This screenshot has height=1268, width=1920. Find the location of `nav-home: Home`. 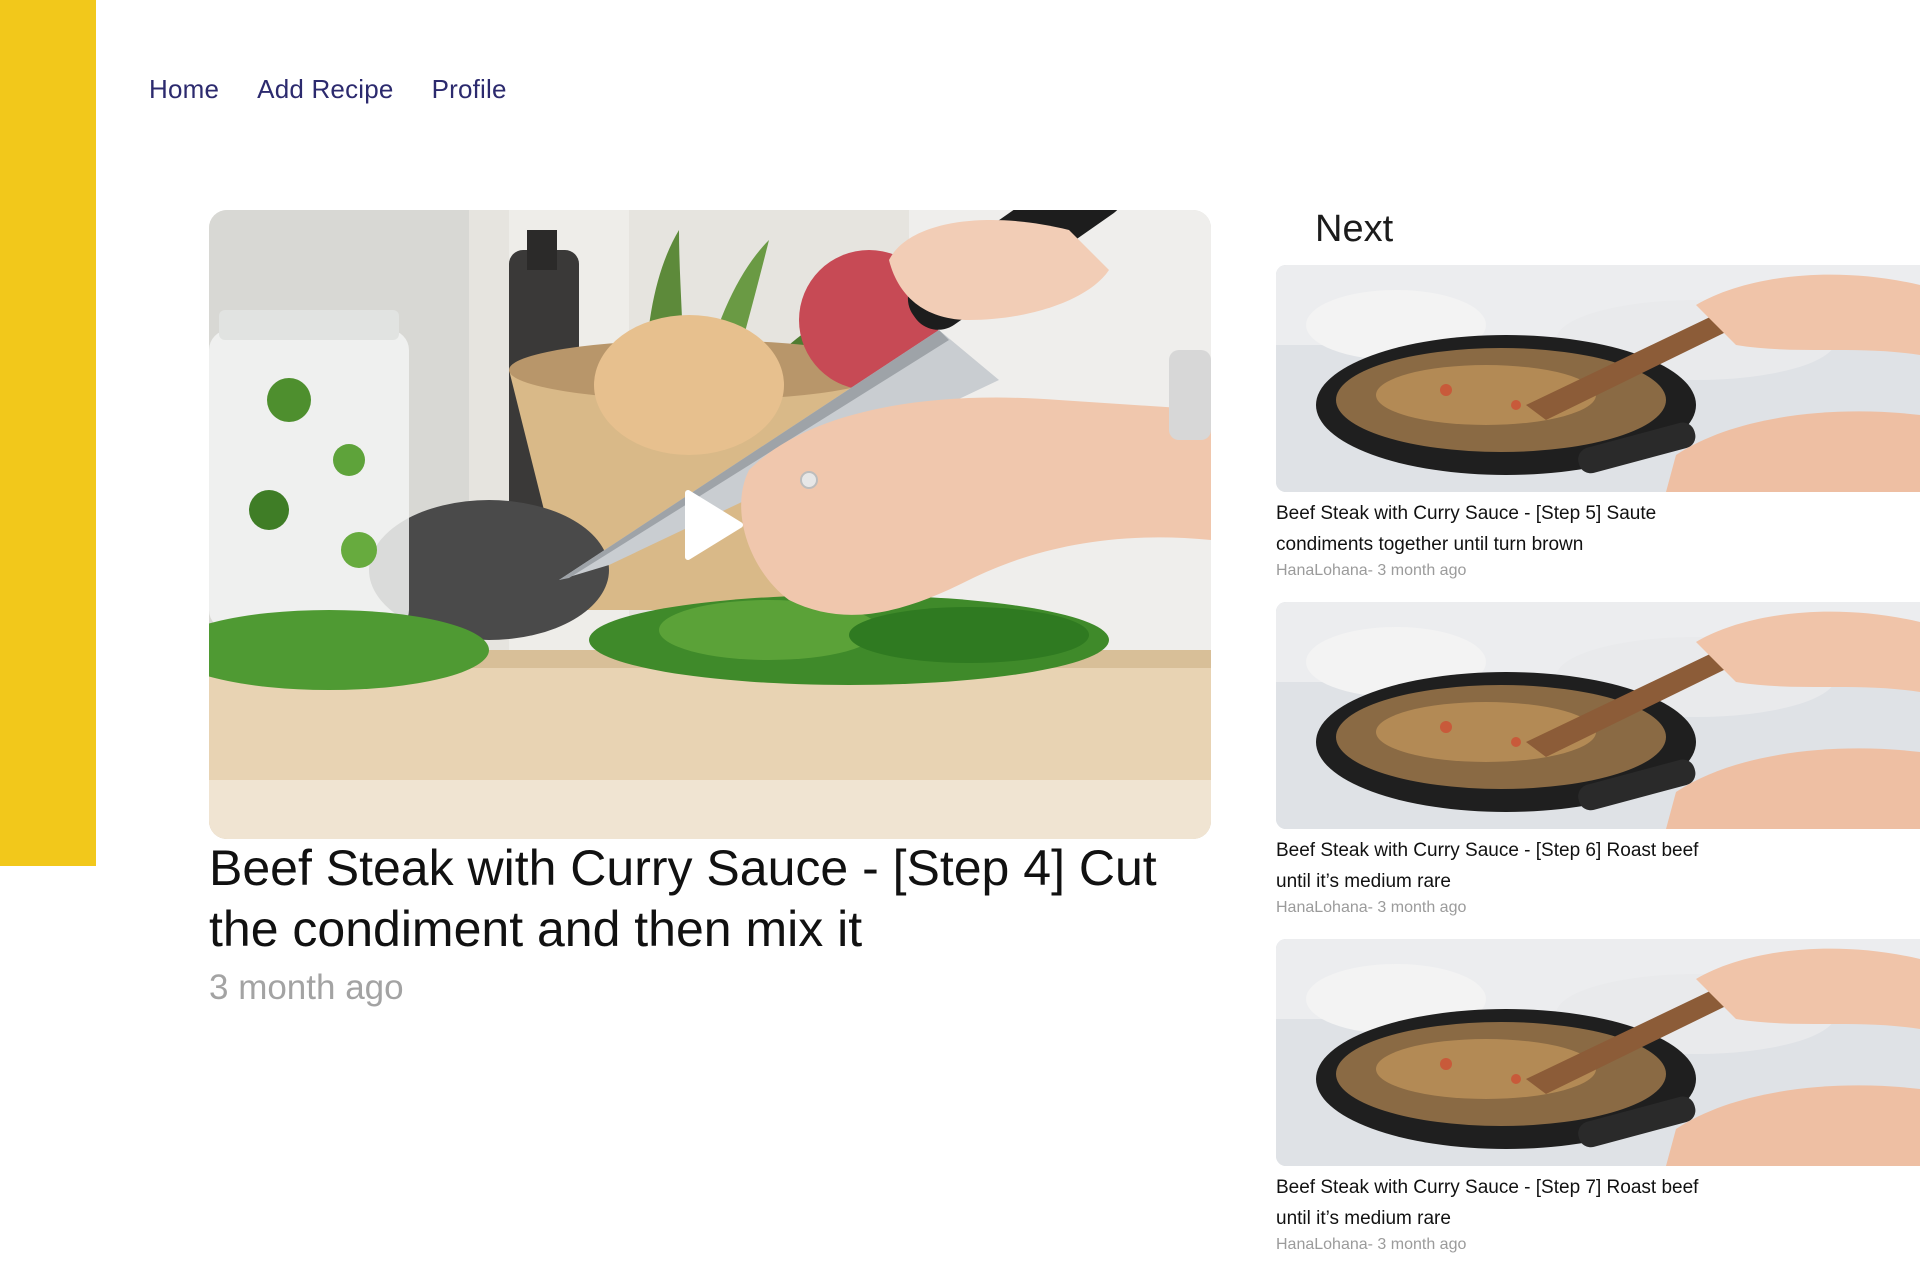

nav-home: Home is located at coordinates (184, 89).